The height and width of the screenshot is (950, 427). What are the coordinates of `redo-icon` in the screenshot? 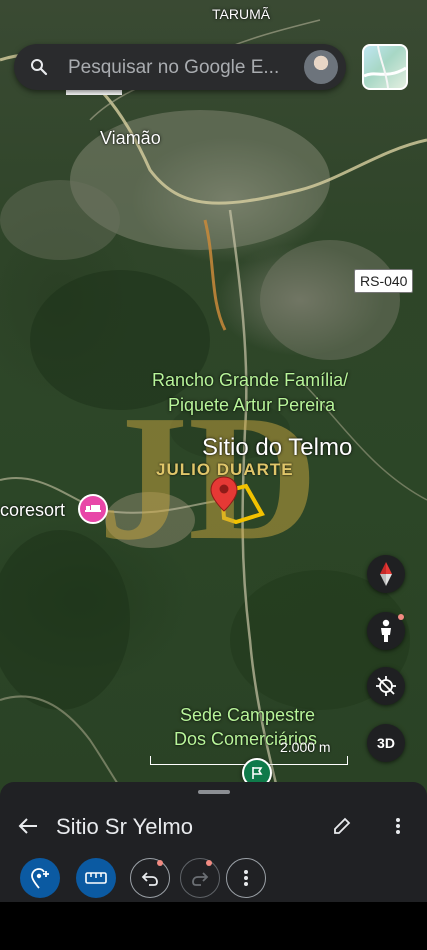 It's located at (200, 879).